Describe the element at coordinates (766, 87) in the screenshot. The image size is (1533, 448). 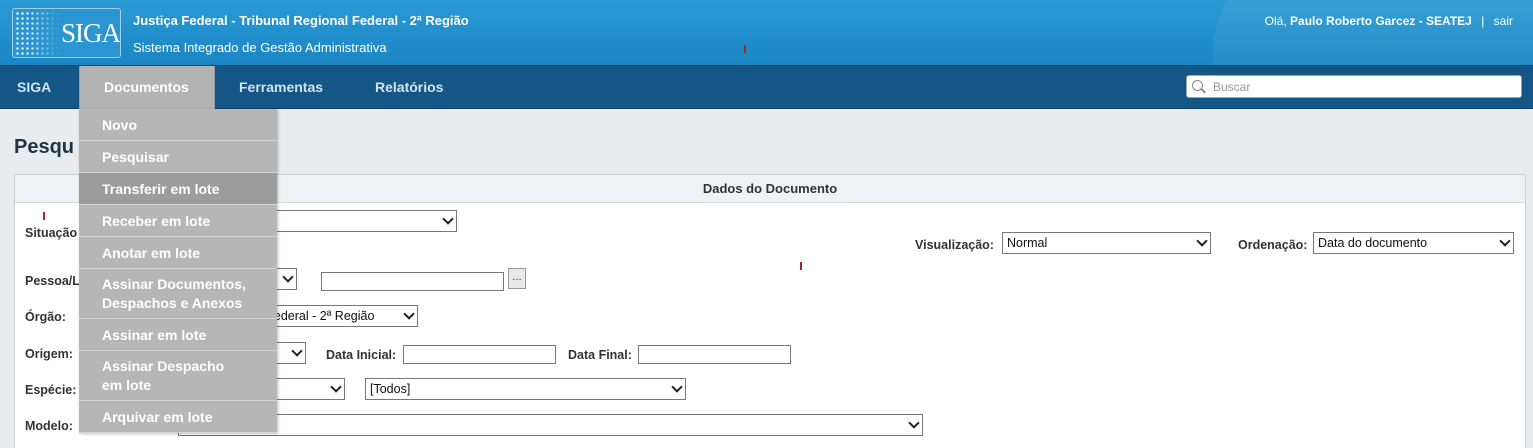
I see `main-nav: SIGA Documentos Ferramentas Relatórios` at that location.